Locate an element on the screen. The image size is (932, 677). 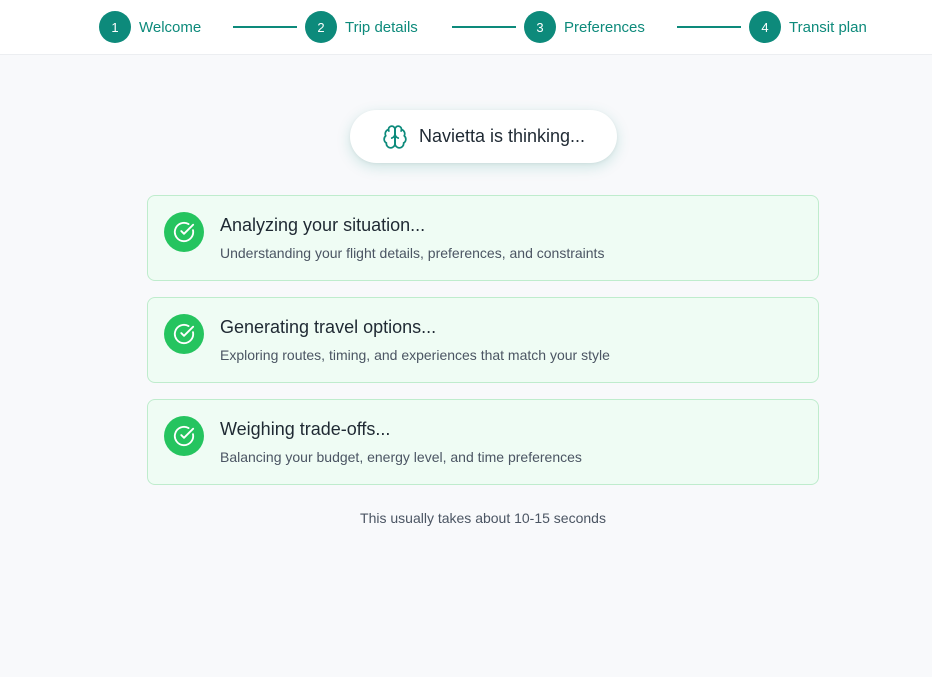
step-preferences: 3 Preferences is located at coordinates (584, 27).